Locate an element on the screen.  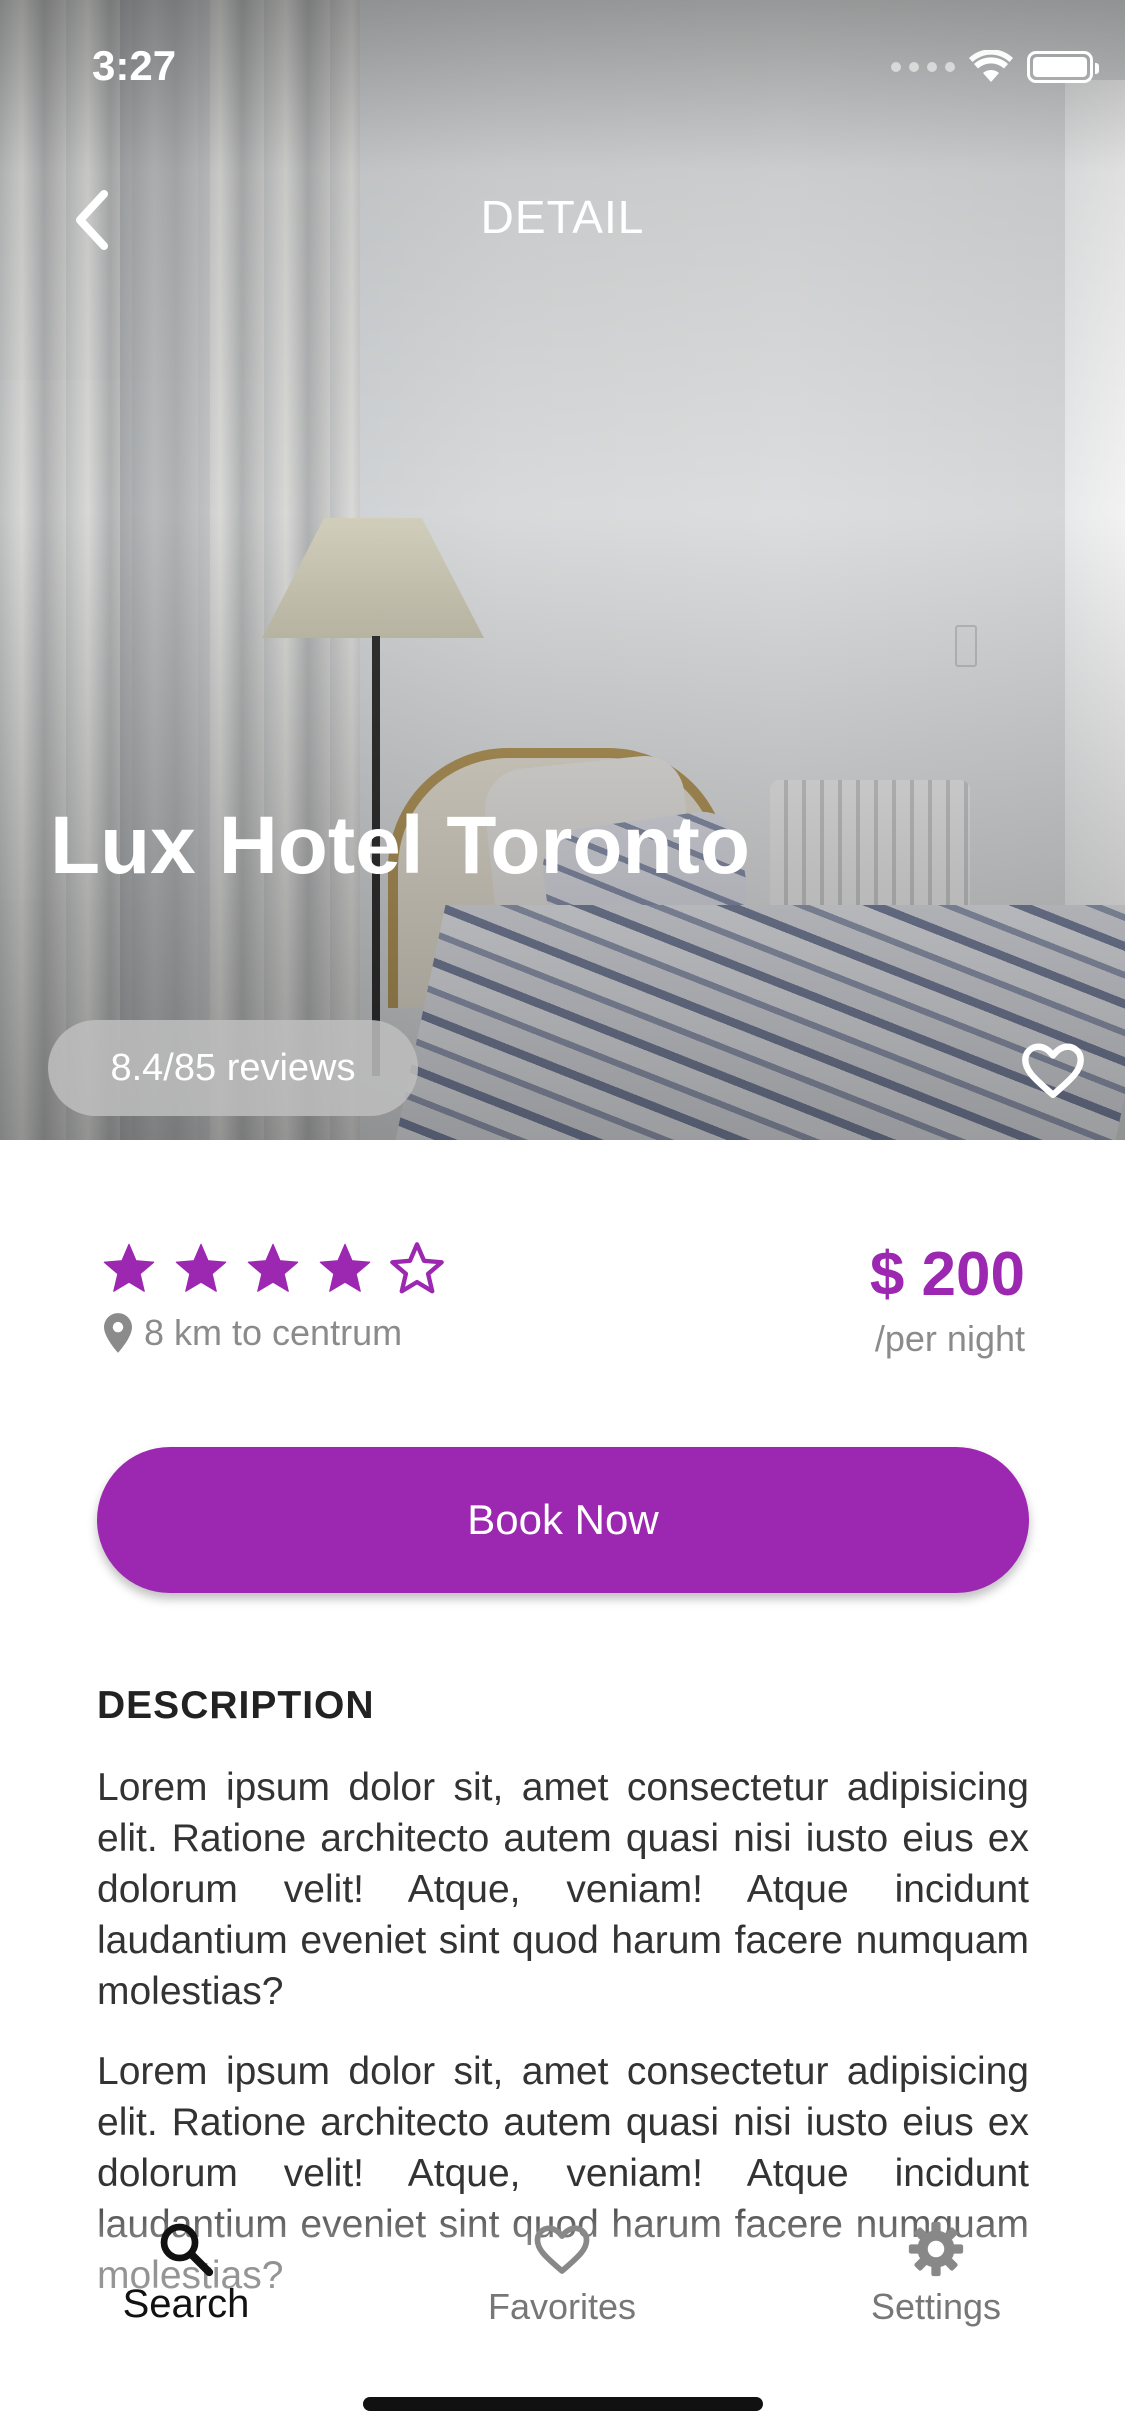
reviews-badge: 8.4/85 reviews is located at coordinates (233, 1068).